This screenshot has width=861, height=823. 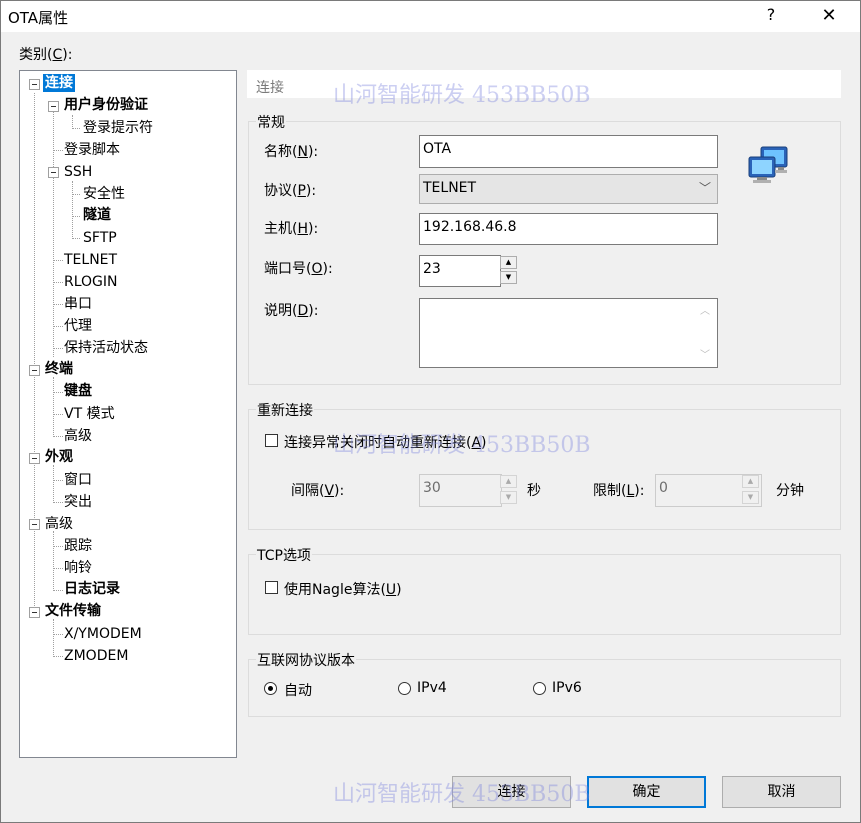 What do you see at coordinates (568, 151) in the screenshot?
I see `name-input: OTA` at bounding box center [568, 151].